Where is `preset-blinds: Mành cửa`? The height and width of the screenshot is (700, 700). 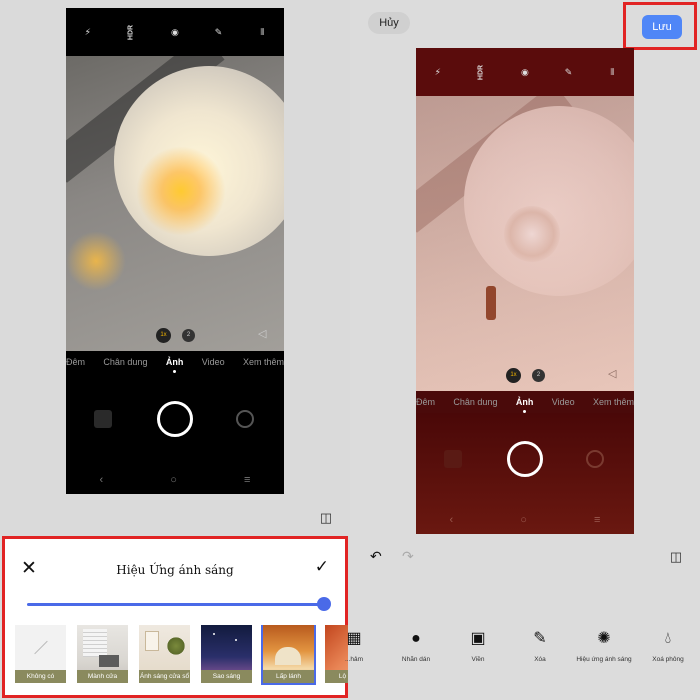
preset-blinds: Mành cửa is located at coordinates (102, 654).